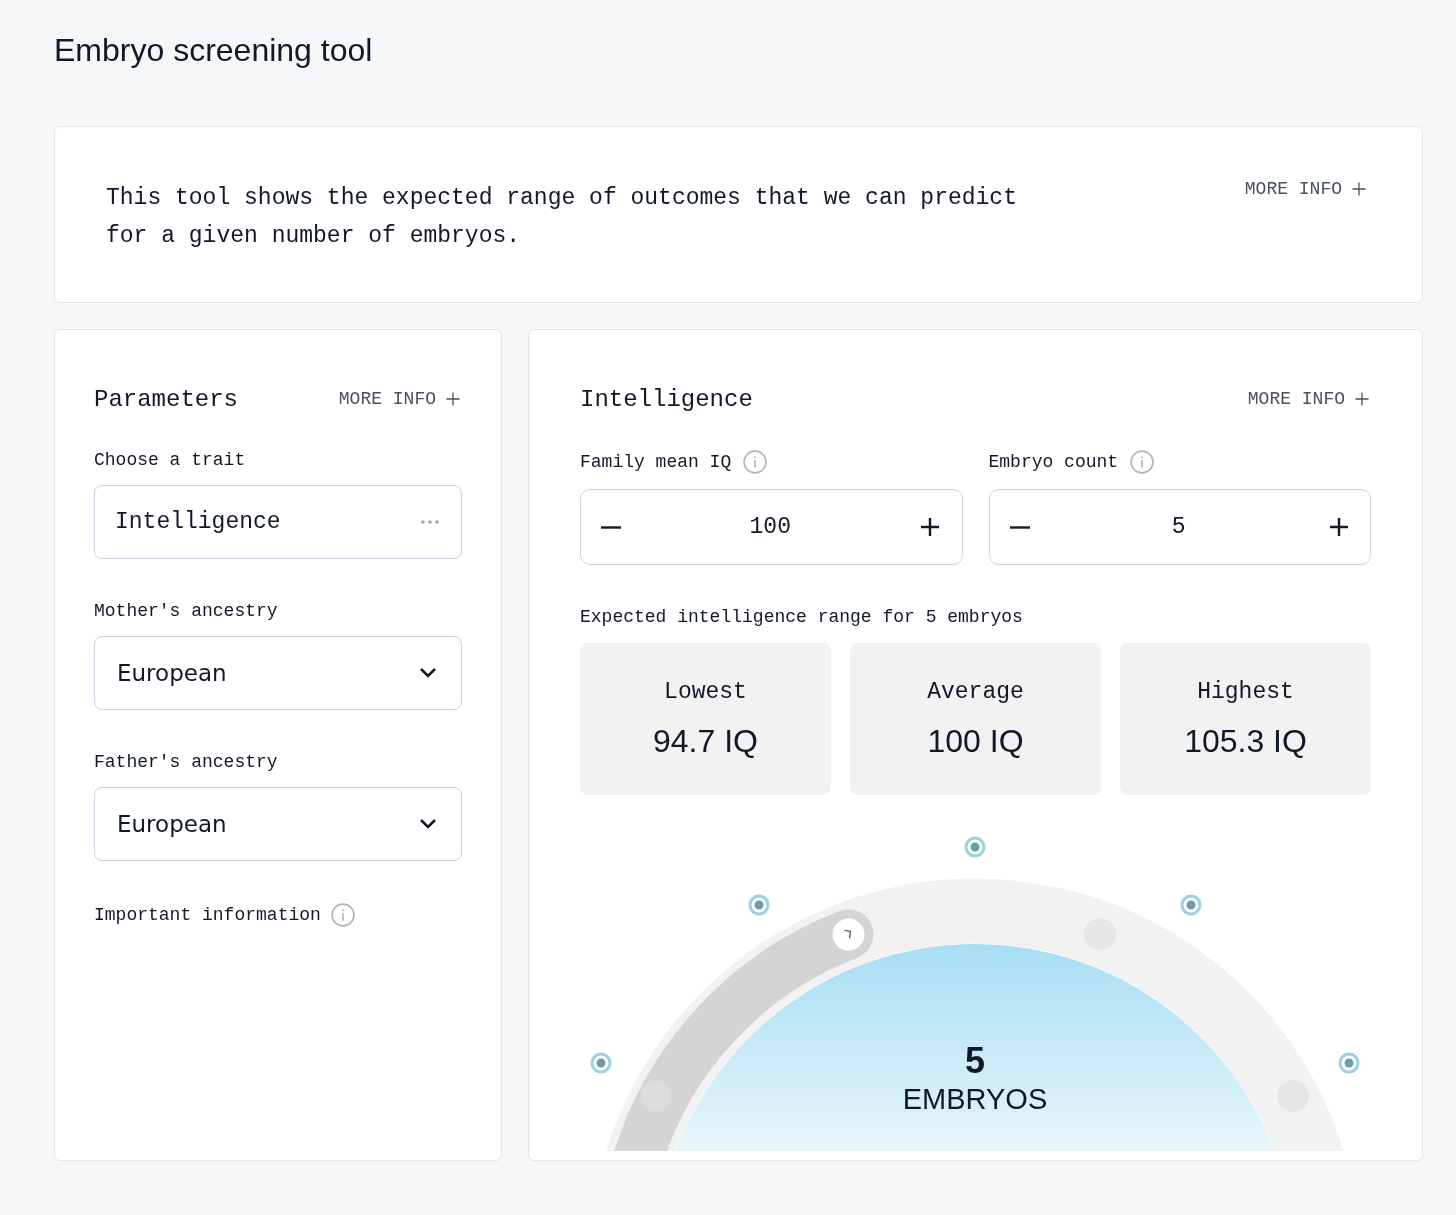 The image size is (1456, 1215). I want to click on stepper-value: 5, so click(1178, 527).